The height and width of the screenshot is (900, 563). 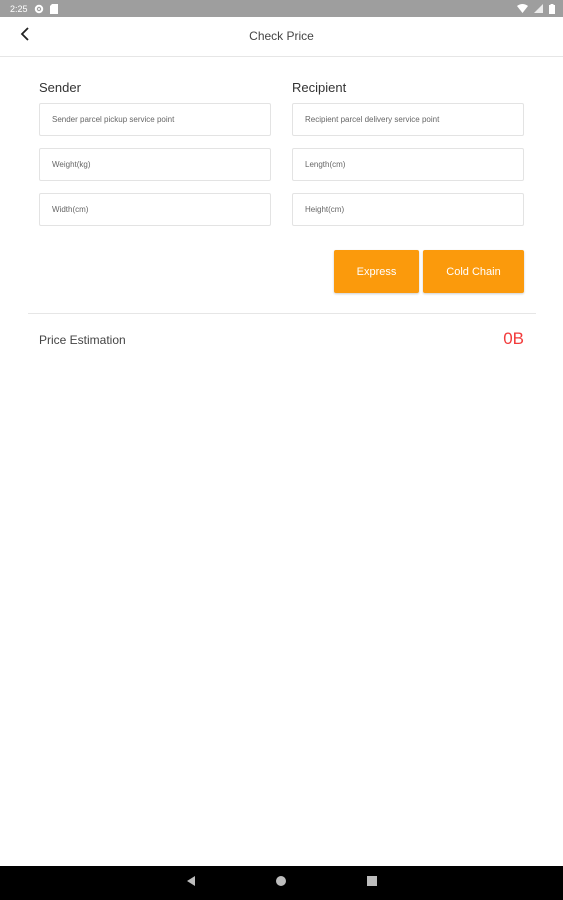 What do you see at coordinates (408, 164) in the screenshot?
I see `length-input` at bounding box center [408, 164].